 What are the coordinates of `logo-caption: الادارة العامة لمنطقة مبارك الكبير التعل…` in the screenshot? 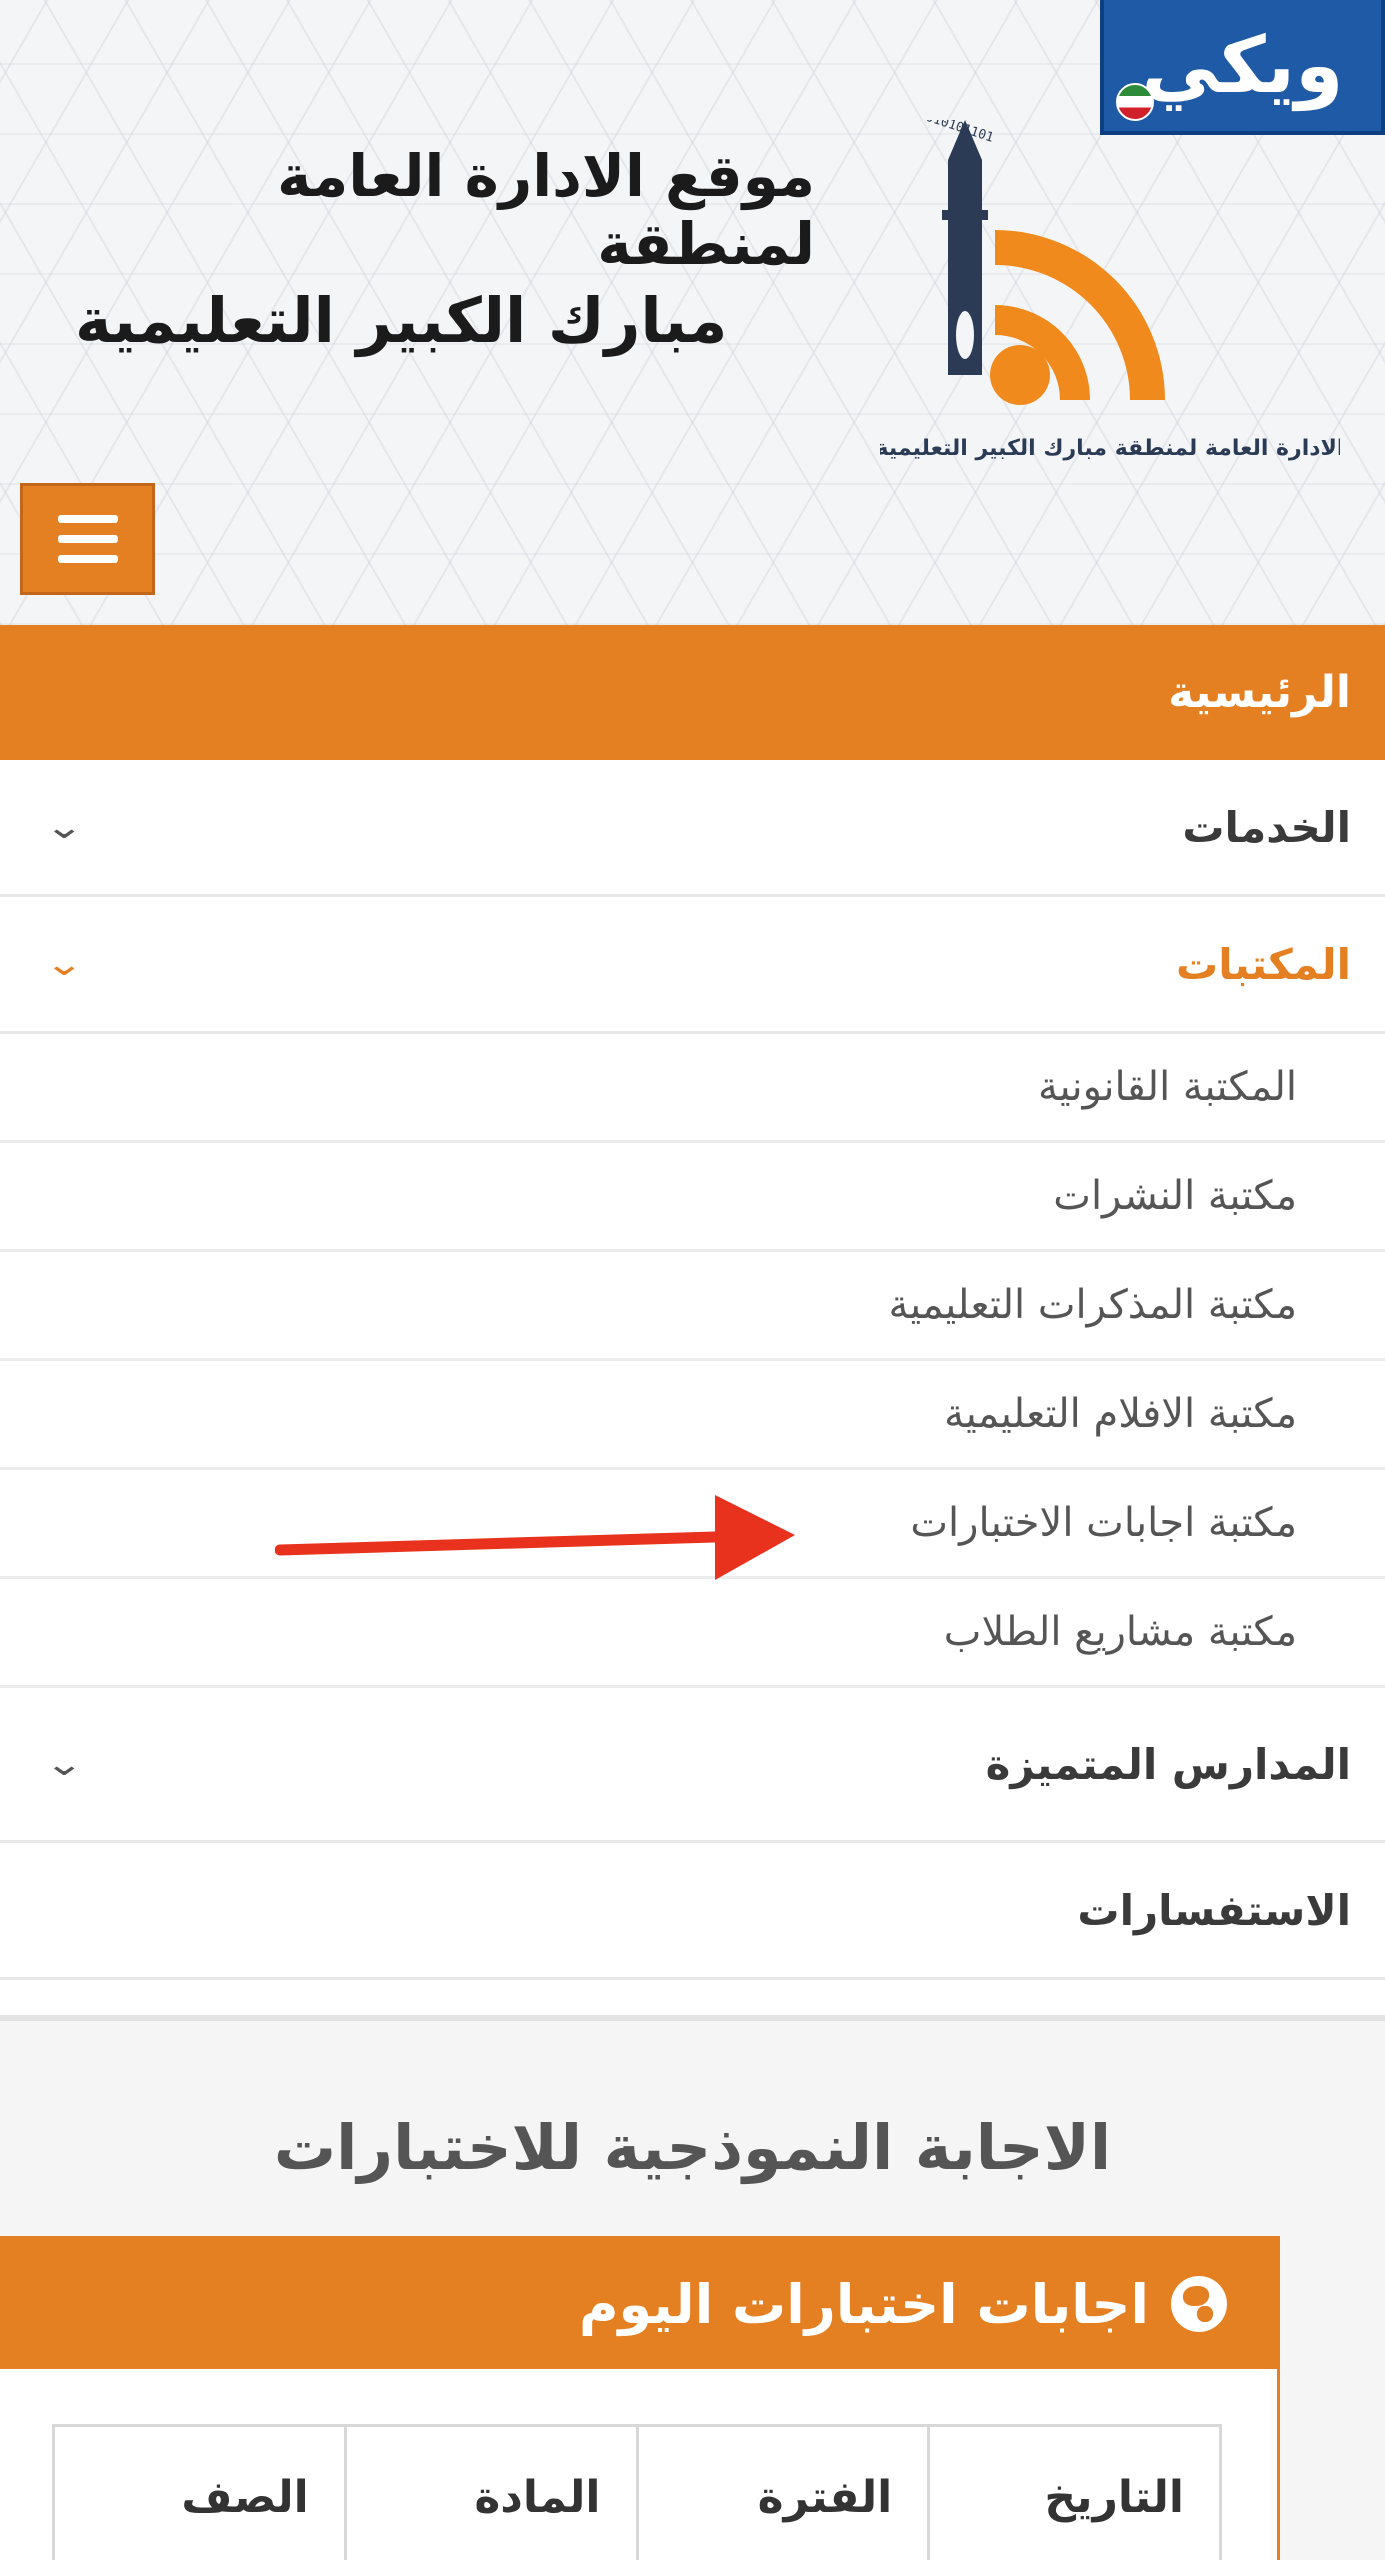 It's located at (1110, 448).